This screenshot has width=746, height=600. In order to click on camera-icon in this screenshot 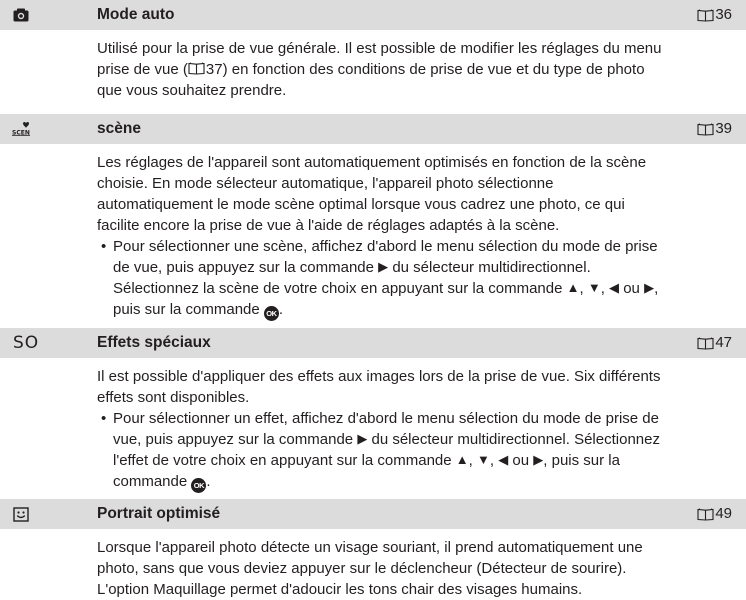, I will do `click(21, 15)`.